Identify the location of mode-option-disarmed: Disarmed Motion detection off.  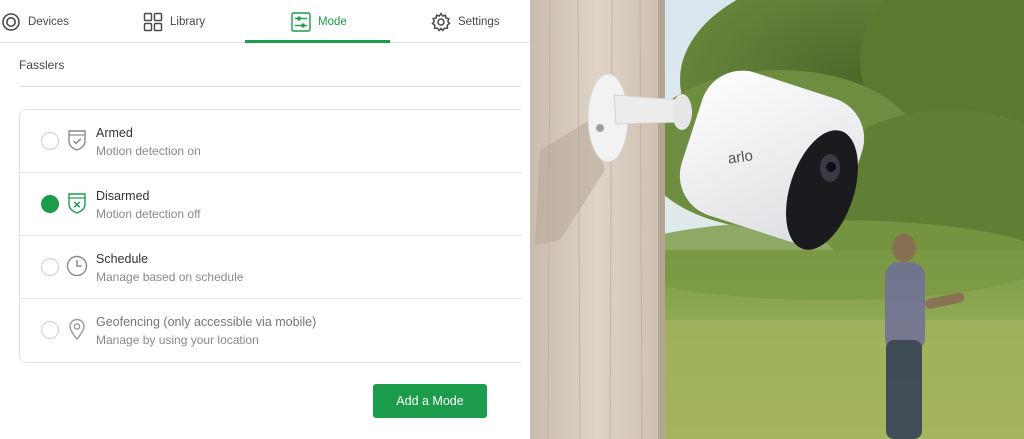
(271, 204).